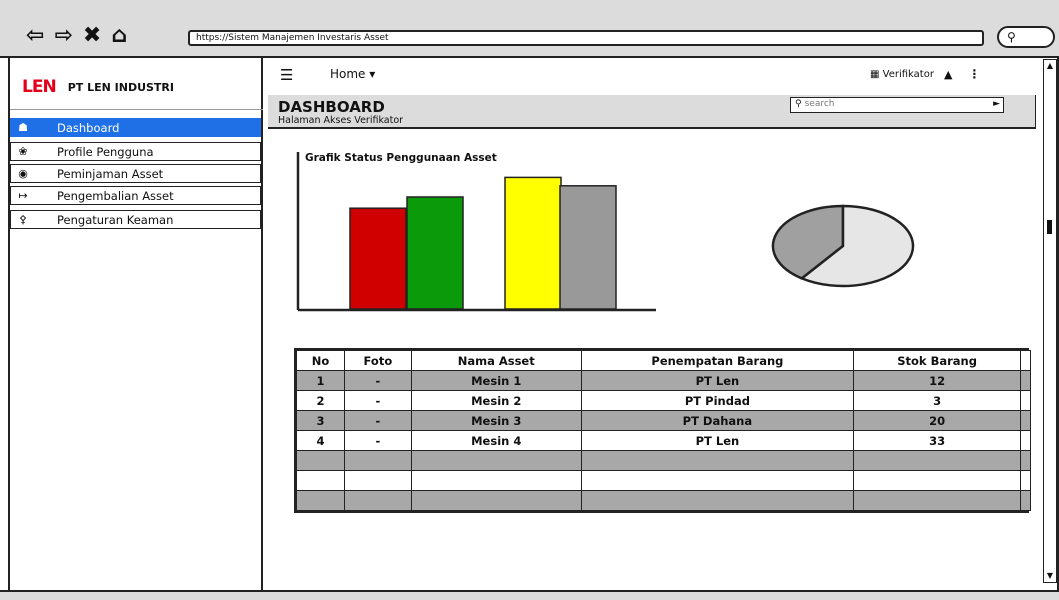 The image size is (1059, 600). I want to click on cell-no: 4, so click(320, 440).